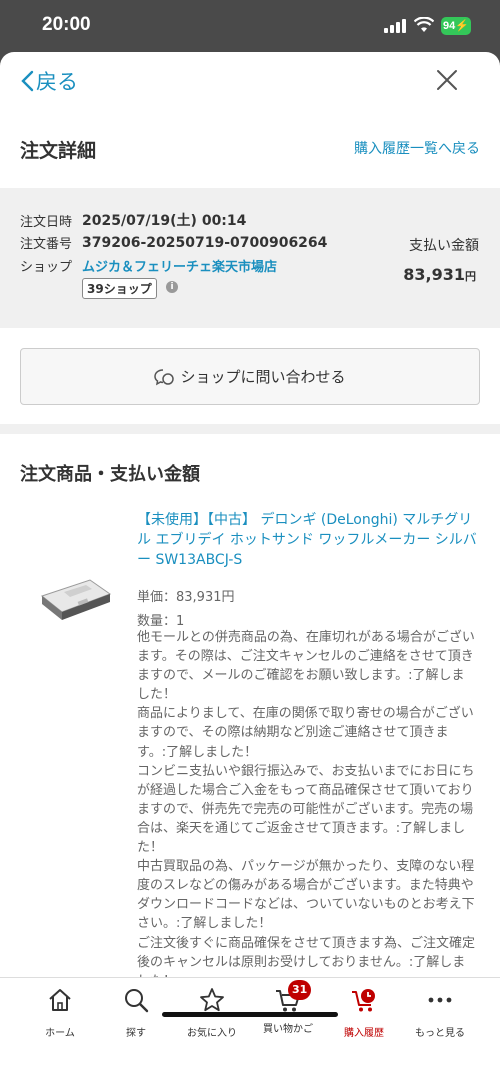  Describe the element at coordinates (136, 1033) in the screenshot. I see `tab-label: 探す` at that location.